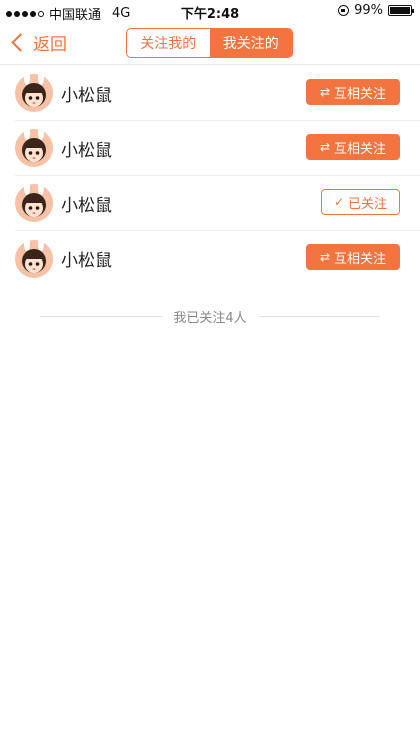  What do you see at coordinates (50, 45) in the screenshot?
I see `back-label: 返回` at bounding box center [50, 45].